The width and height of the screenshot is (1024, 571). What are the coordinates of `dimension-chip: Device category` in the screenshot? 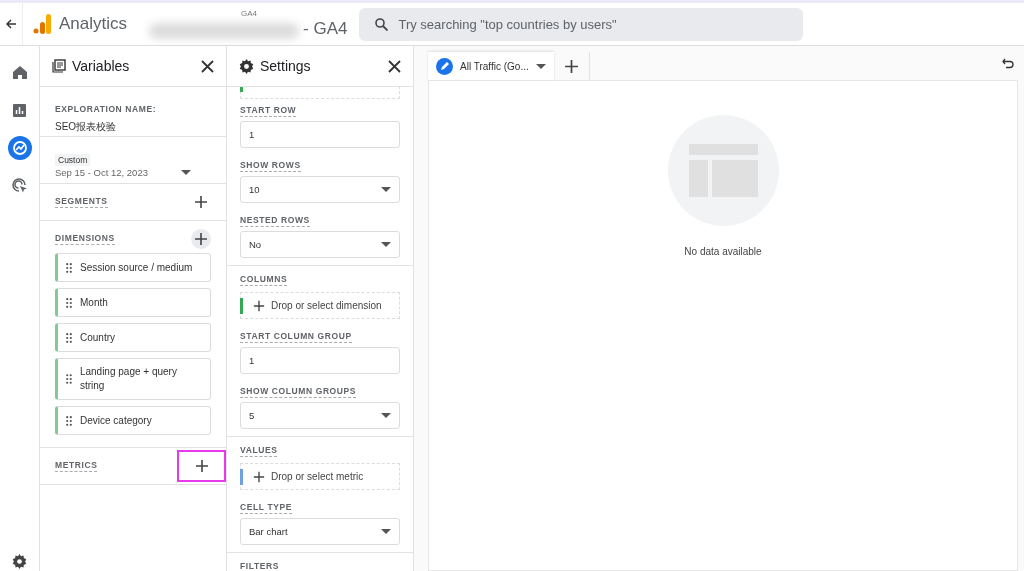 It's located at (133, 420).